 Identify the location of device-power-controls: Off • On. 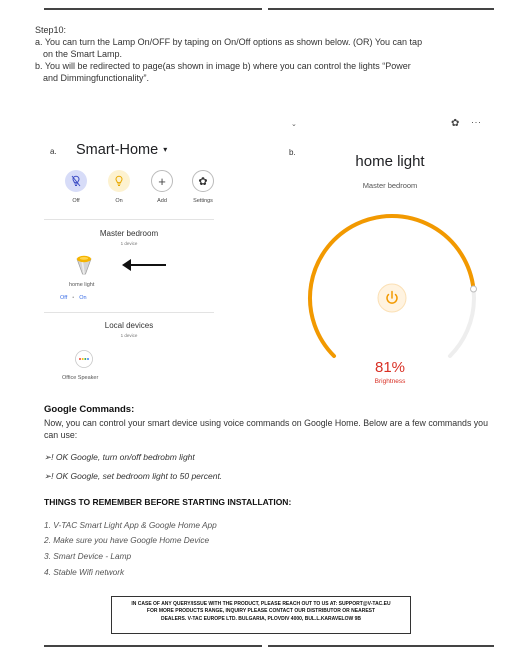
(73, 298).